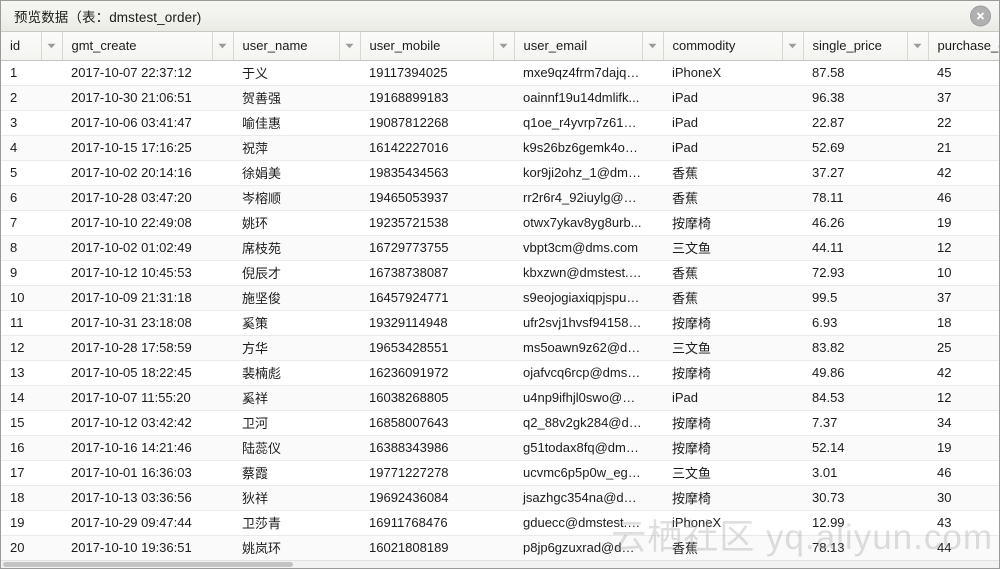 Image resolution: width=1000 pixels, height=569 pixels. Describe the element at coordinates (722, 398) in the screenshot. I see `cell-commodity: iPad` at that location.